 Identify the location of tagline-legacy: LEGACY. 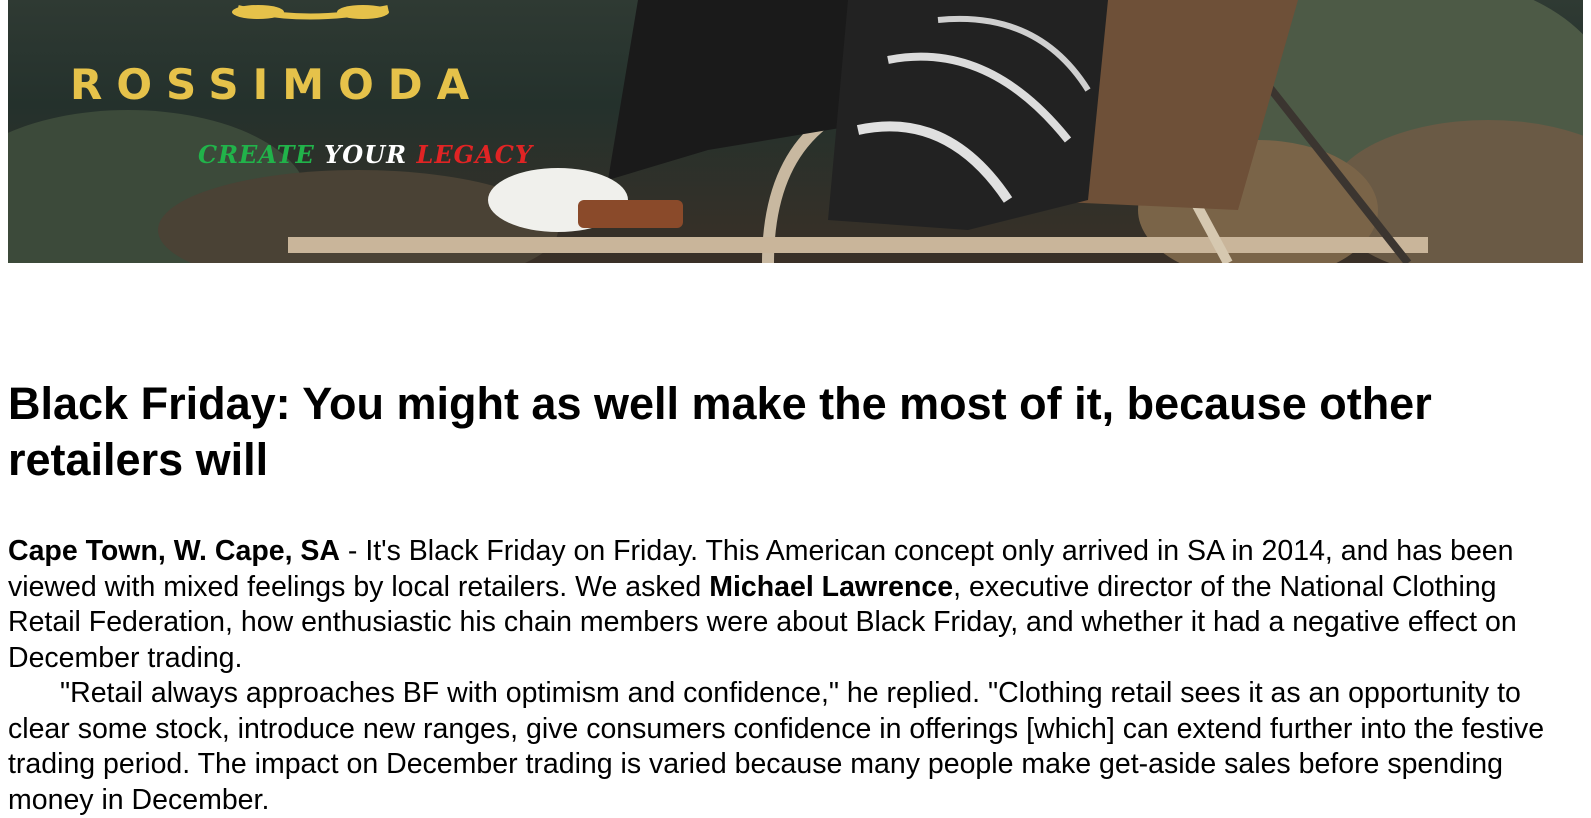
(474, 154).